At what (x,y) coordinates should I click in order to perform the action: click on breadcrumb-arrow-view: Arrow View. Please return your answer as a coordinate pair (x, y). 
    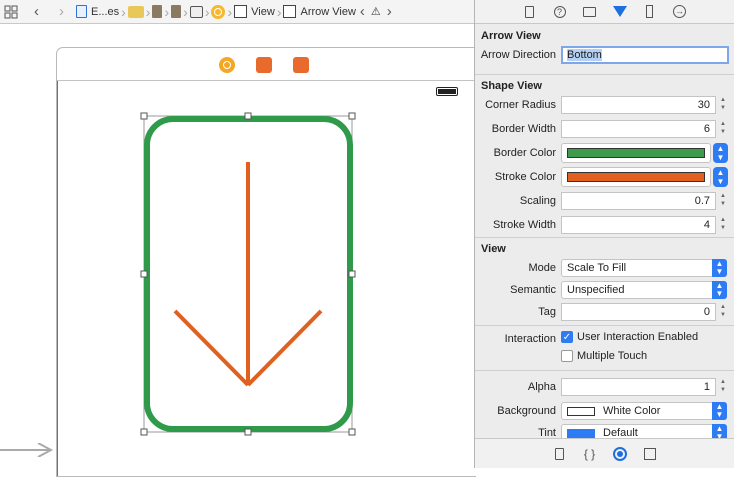
    Looking at the image, I should click on (319, 12).